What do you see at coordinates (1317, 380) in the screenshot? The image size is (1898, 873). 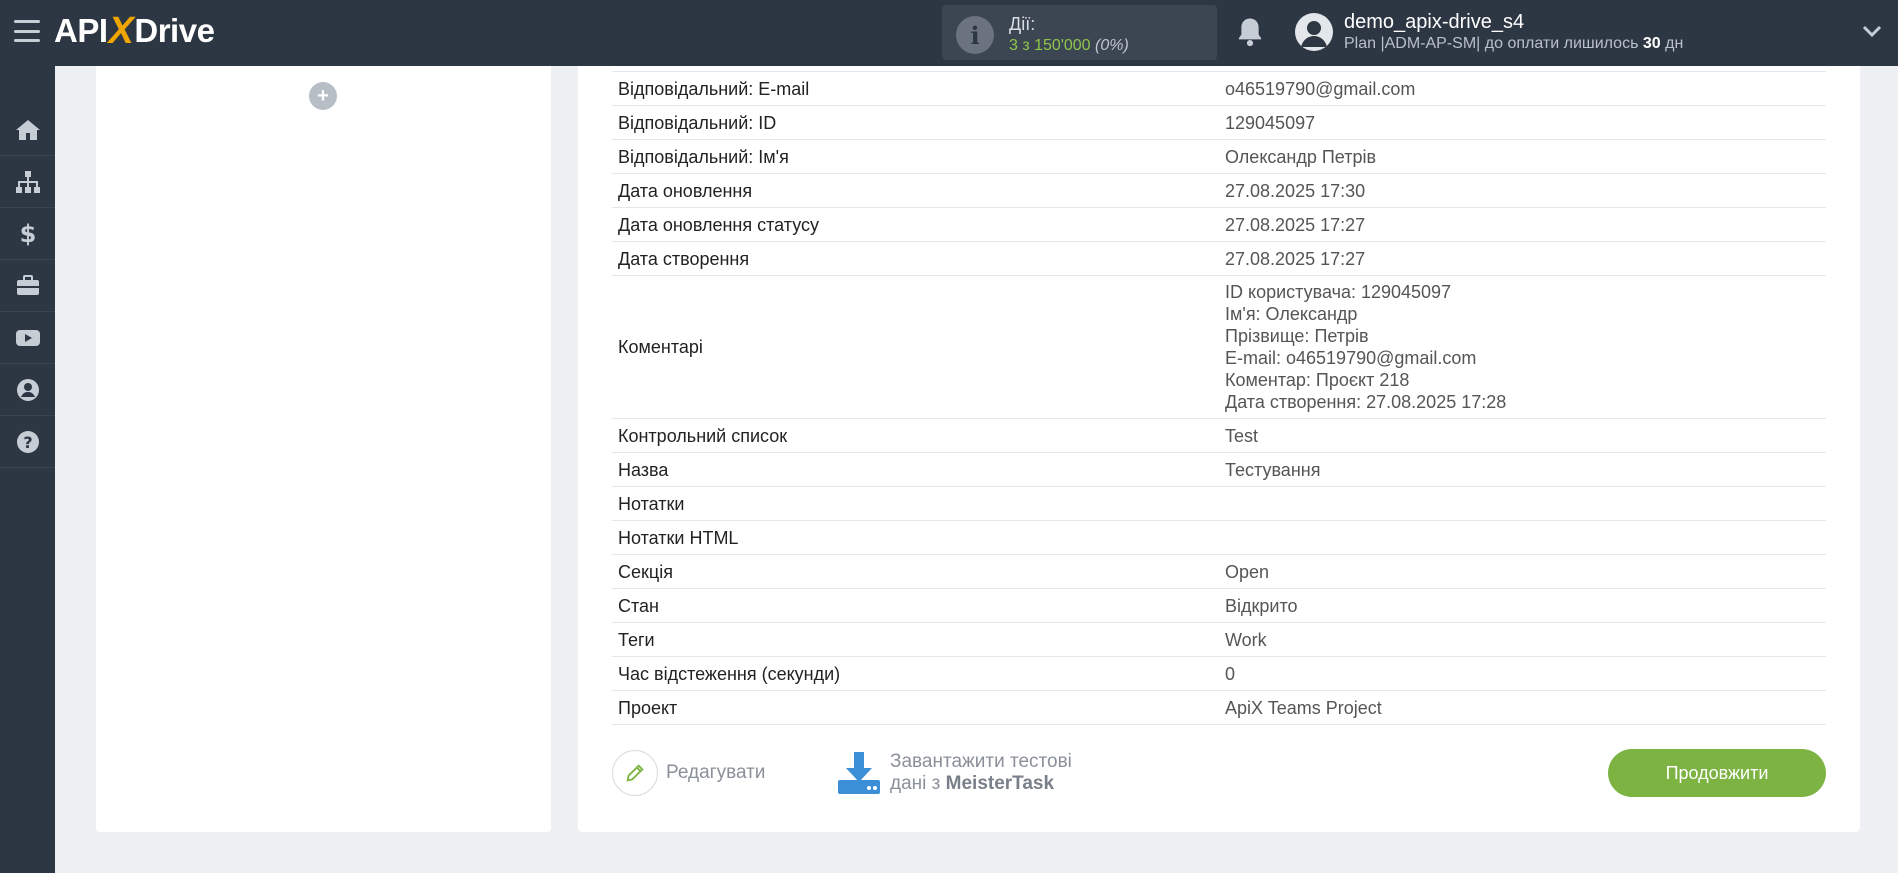 I see `comment-line: Коментар: Проєкт 218` at bounding box center [1317, 380].